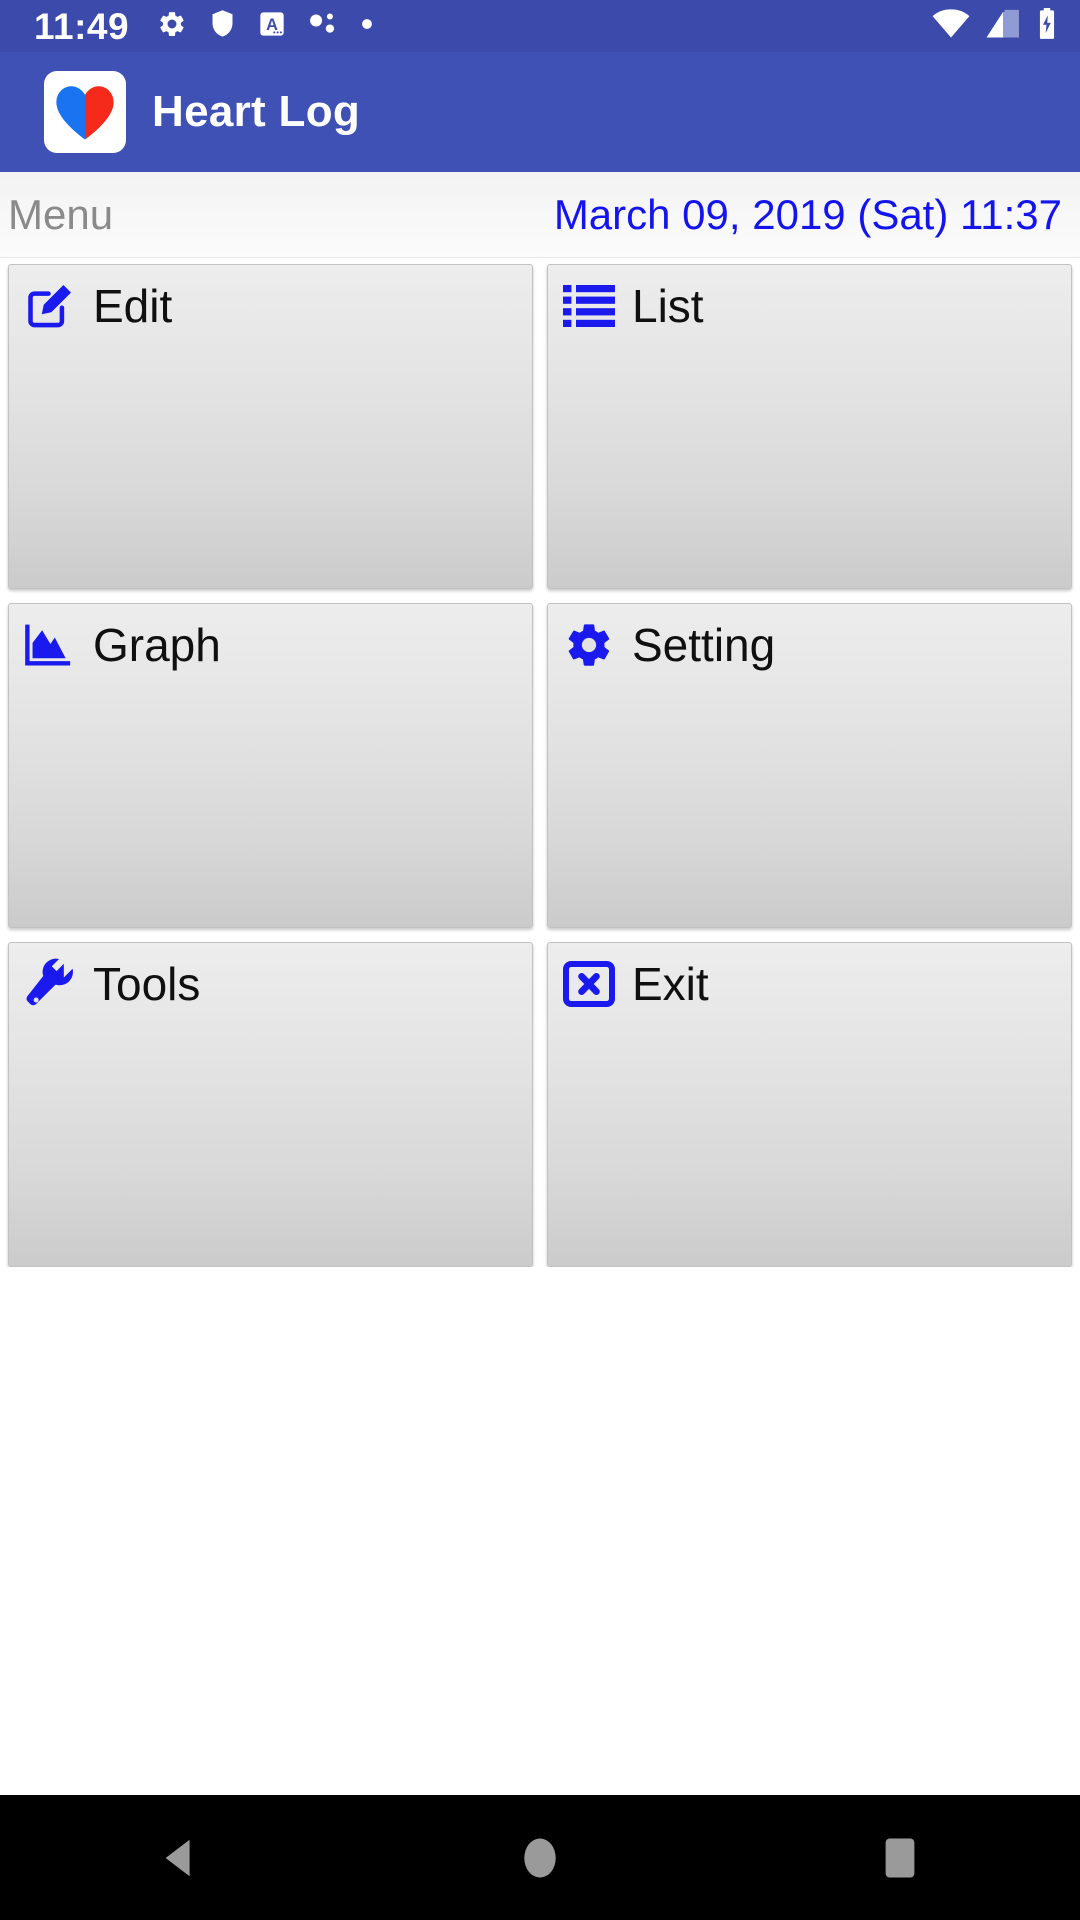  I want to click on tile-label: Edit, so click(133, 306).